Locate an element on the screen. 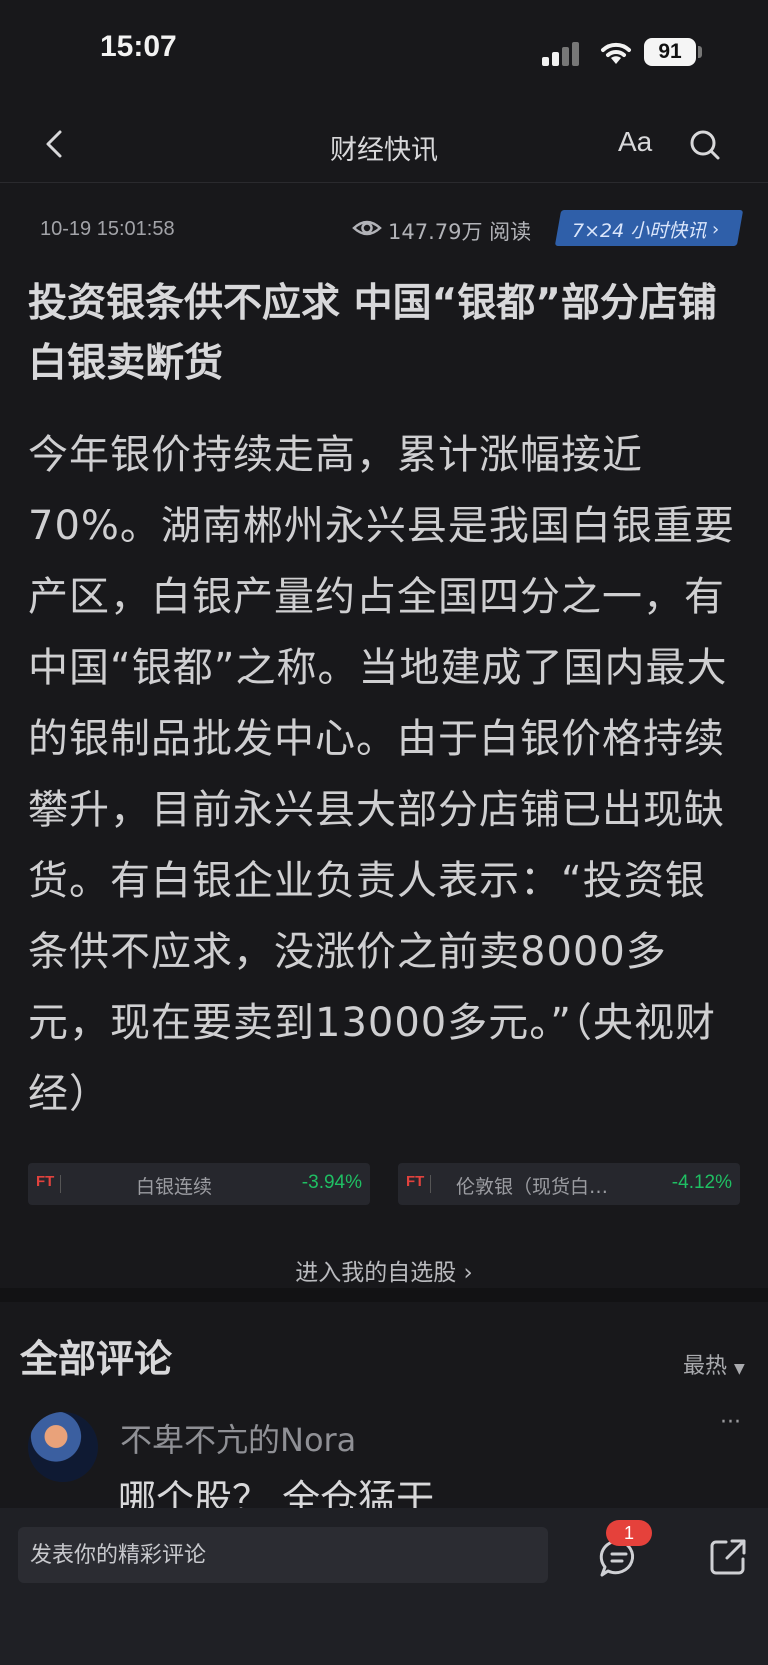 This screenshot has height=1665, width=768. stock-name: 白银连续 is located at coordinates (174, 1187).